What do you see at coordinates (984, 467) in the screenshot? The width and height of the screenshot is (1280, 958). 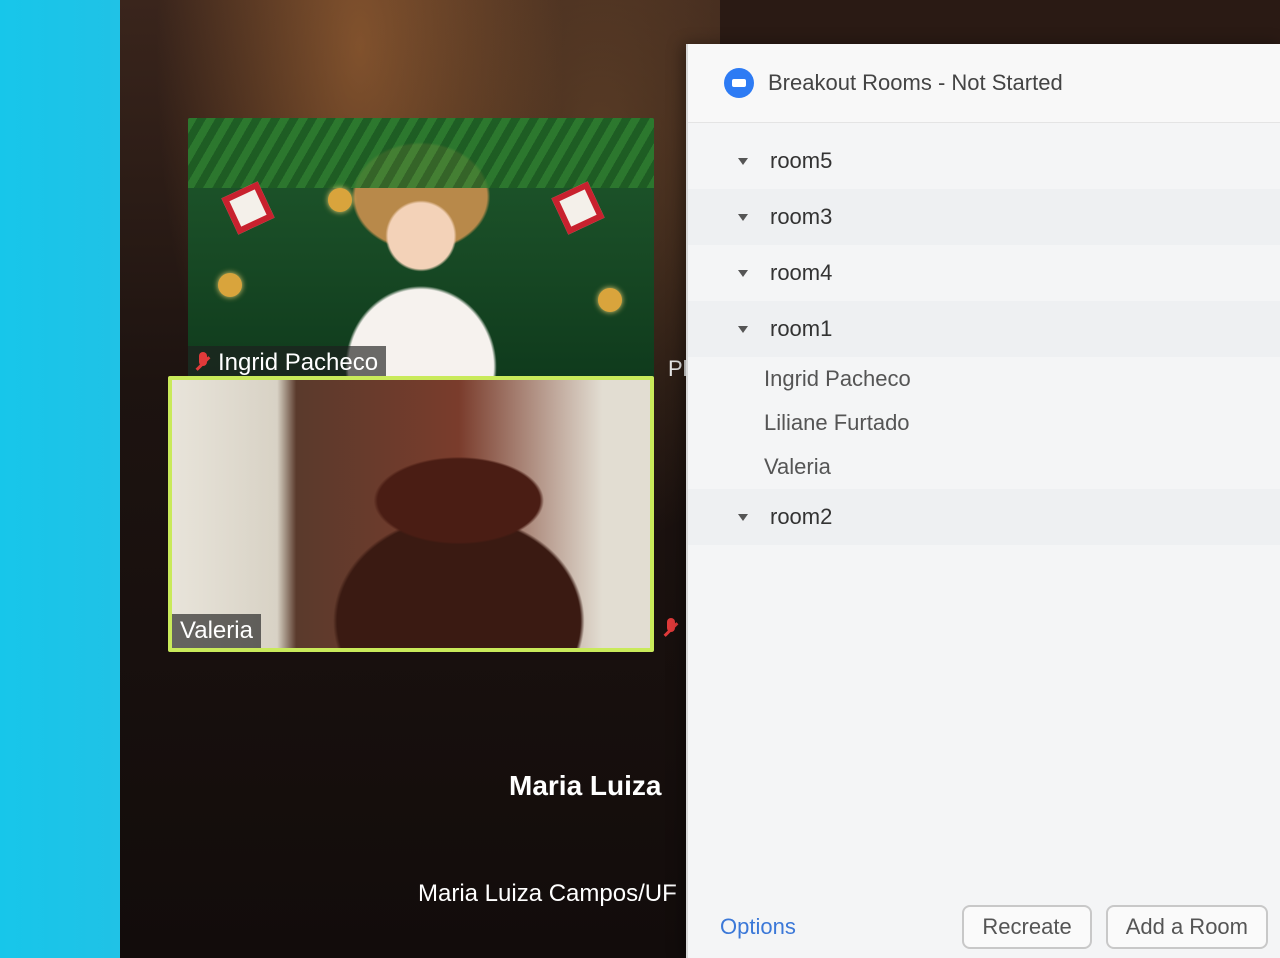 I see `room-participant: Valeria` at bounding box center [984, 467].